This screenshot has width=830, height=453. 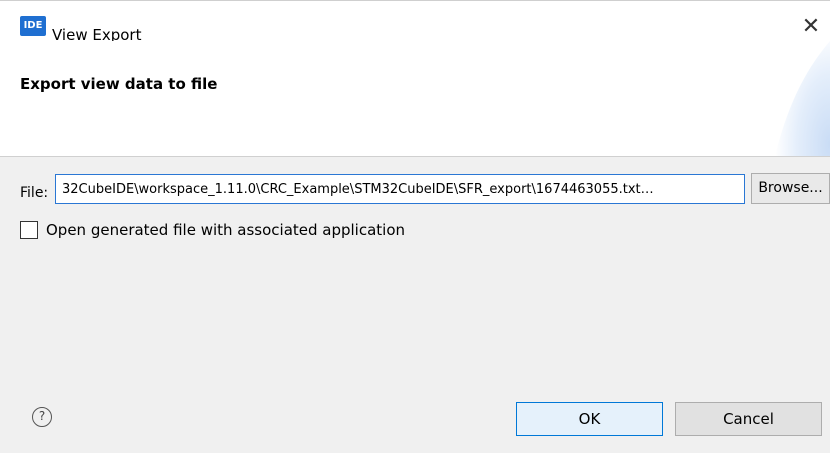 What do you see at coordinates (785, 98) in the screenshot?
I see `banner-decoration` at bounding box center [785, 98].